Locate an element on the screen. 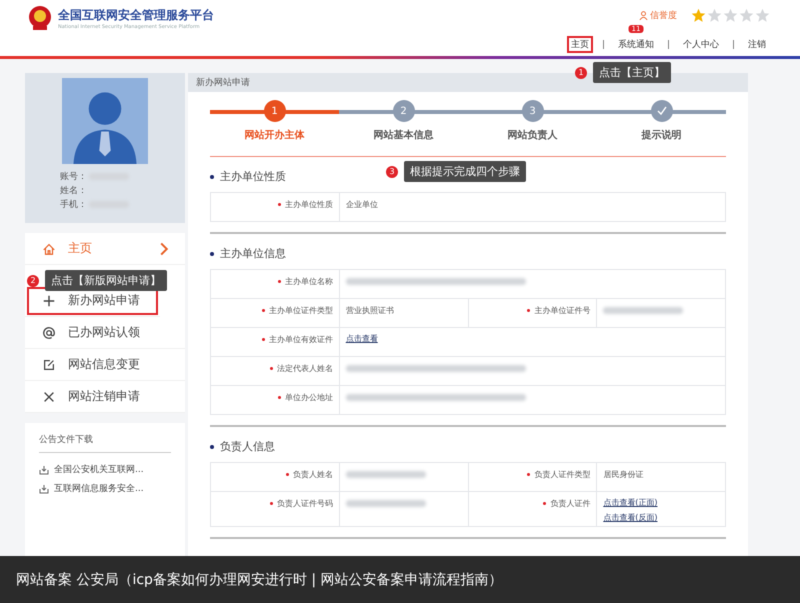  step-label: 网站基本信息 is located at coordinates (404, 135).